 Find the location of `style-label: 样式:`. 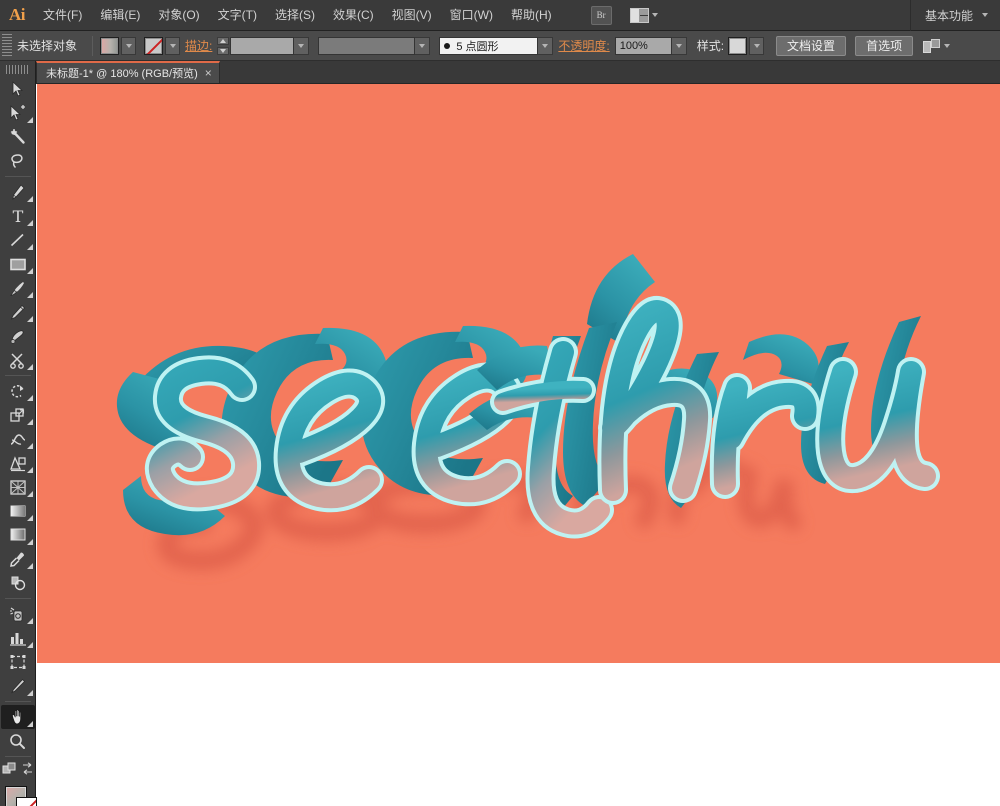

style-label: 样式: is located at coordinates (710, 46).